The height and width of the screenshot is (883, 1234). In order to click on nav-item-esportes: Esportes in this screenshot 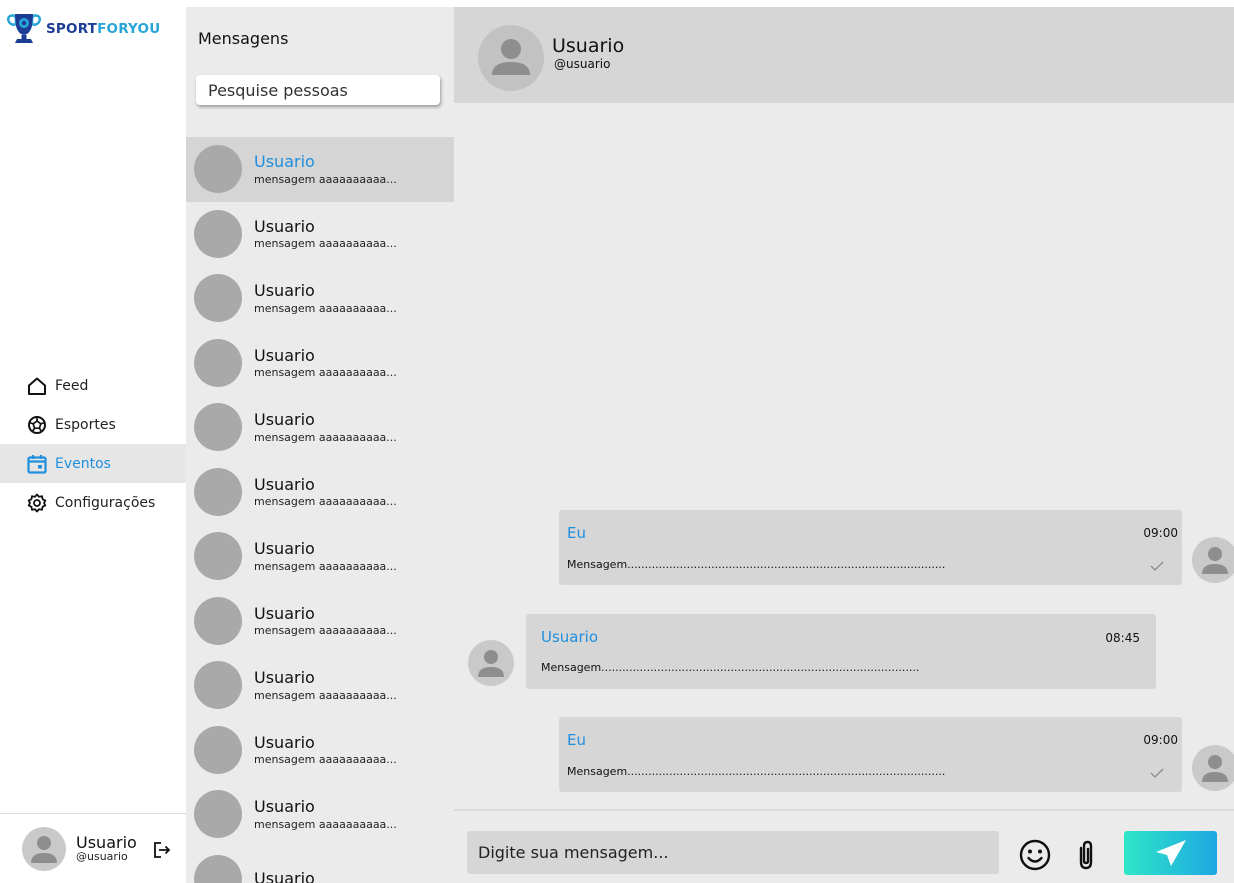, I will do `click(93, 424)`.